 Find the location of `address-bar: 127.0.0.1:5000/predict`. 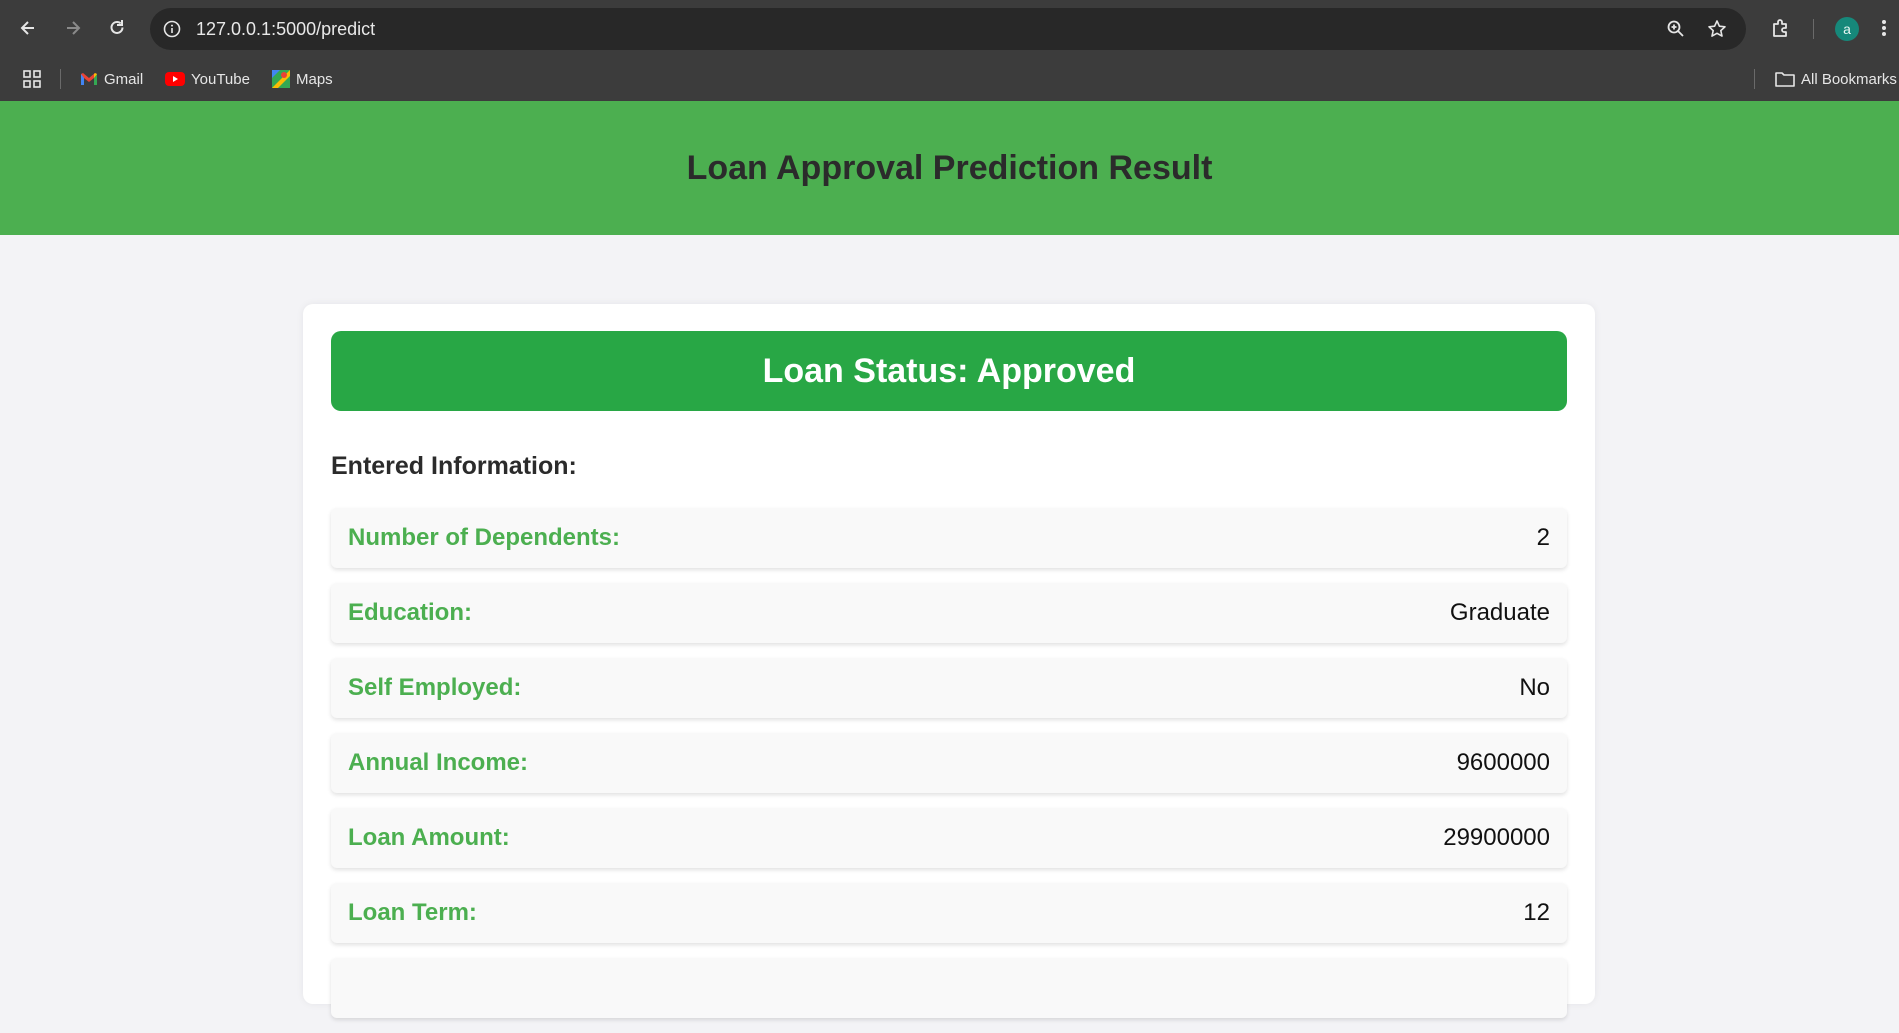

address-bar: 127.0.0.1:5000/predict is located at coordinates (948, 29).